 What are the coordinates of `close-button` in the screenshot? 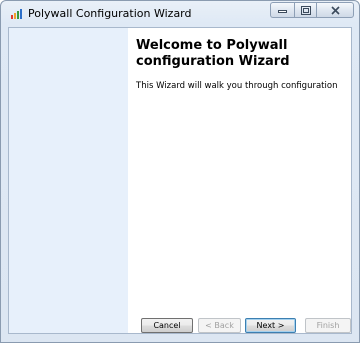 It's located at (335, 10).